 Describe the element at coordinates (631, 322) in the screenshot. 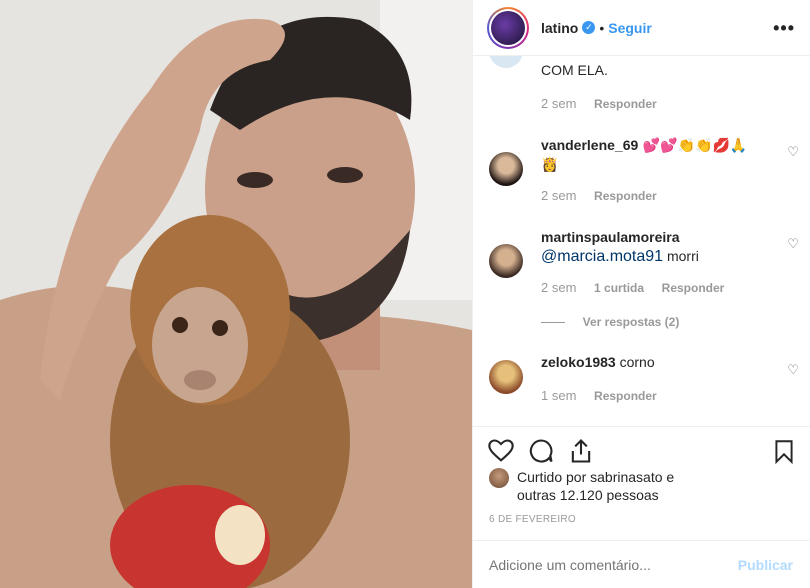

I see `view-replies-button: Ver respostas (2)` at that location.